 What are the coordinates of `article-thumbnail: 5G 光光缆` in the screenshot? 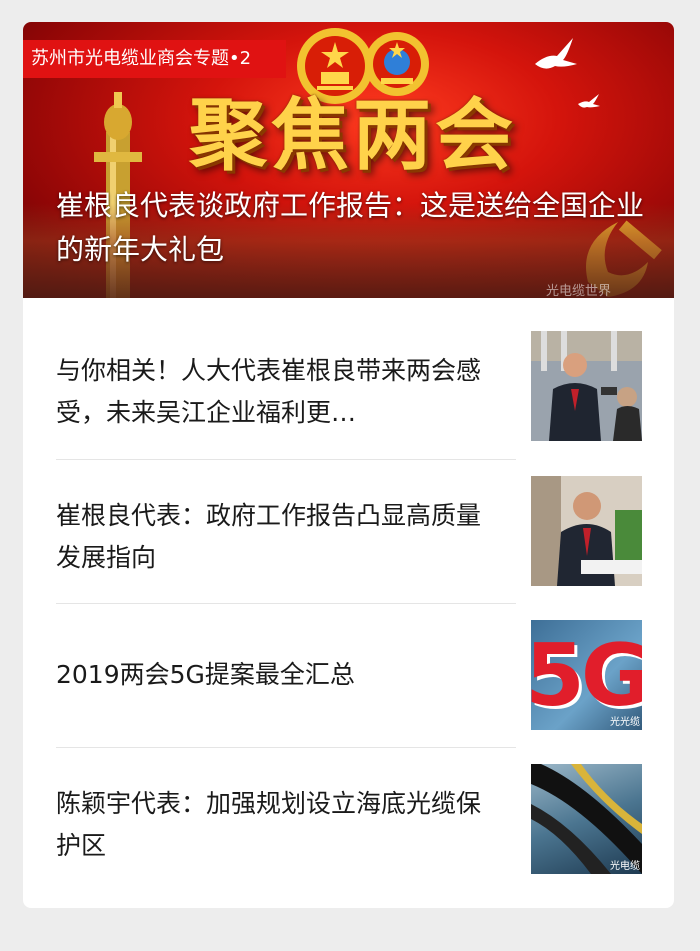 It's located at (586, 675).